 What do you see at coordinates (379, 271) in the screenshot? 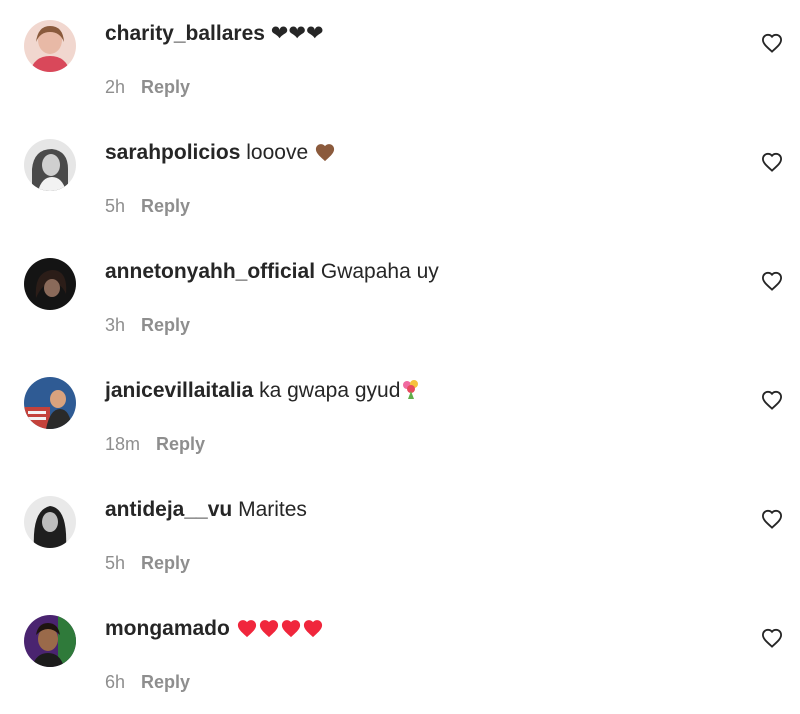
I see `comment-text: Gwapaha uy` at bounding box center [379, 271].